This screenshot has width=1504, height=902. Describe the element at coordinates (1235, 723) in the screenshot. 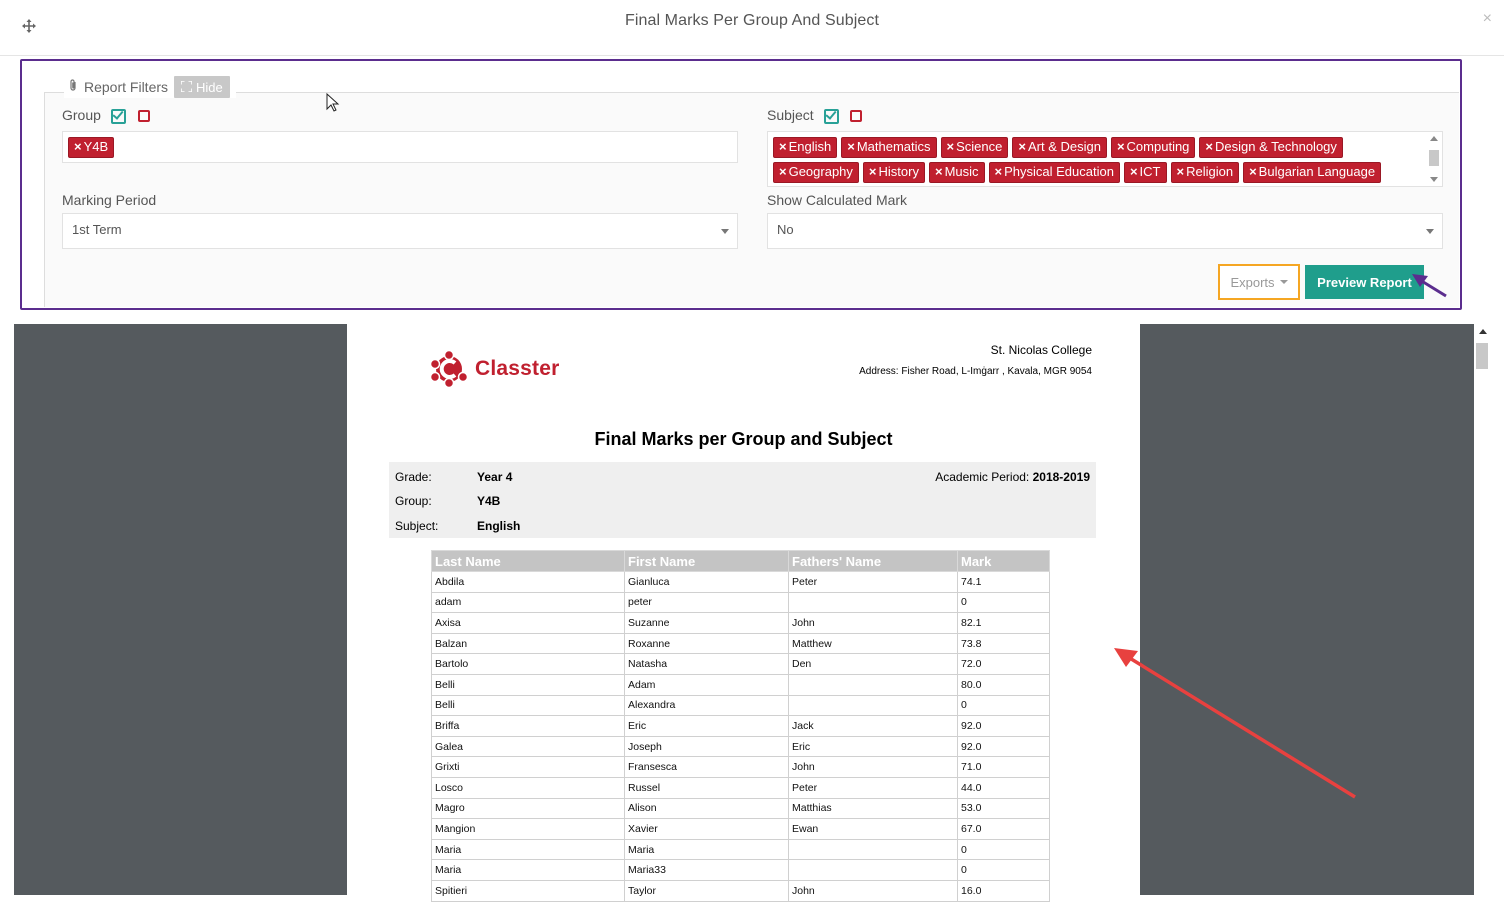

I see `annotation-arrow-red` at that location.